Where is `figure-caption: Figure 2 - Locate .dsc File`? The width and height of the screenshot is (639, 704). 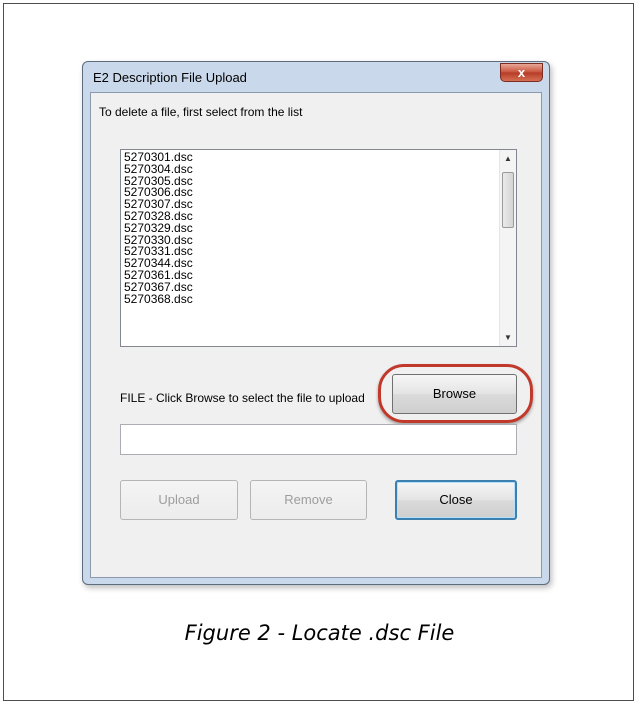 figure-caption: Figure 2 - Locate .dsc File is located at coordinates (319, 633).